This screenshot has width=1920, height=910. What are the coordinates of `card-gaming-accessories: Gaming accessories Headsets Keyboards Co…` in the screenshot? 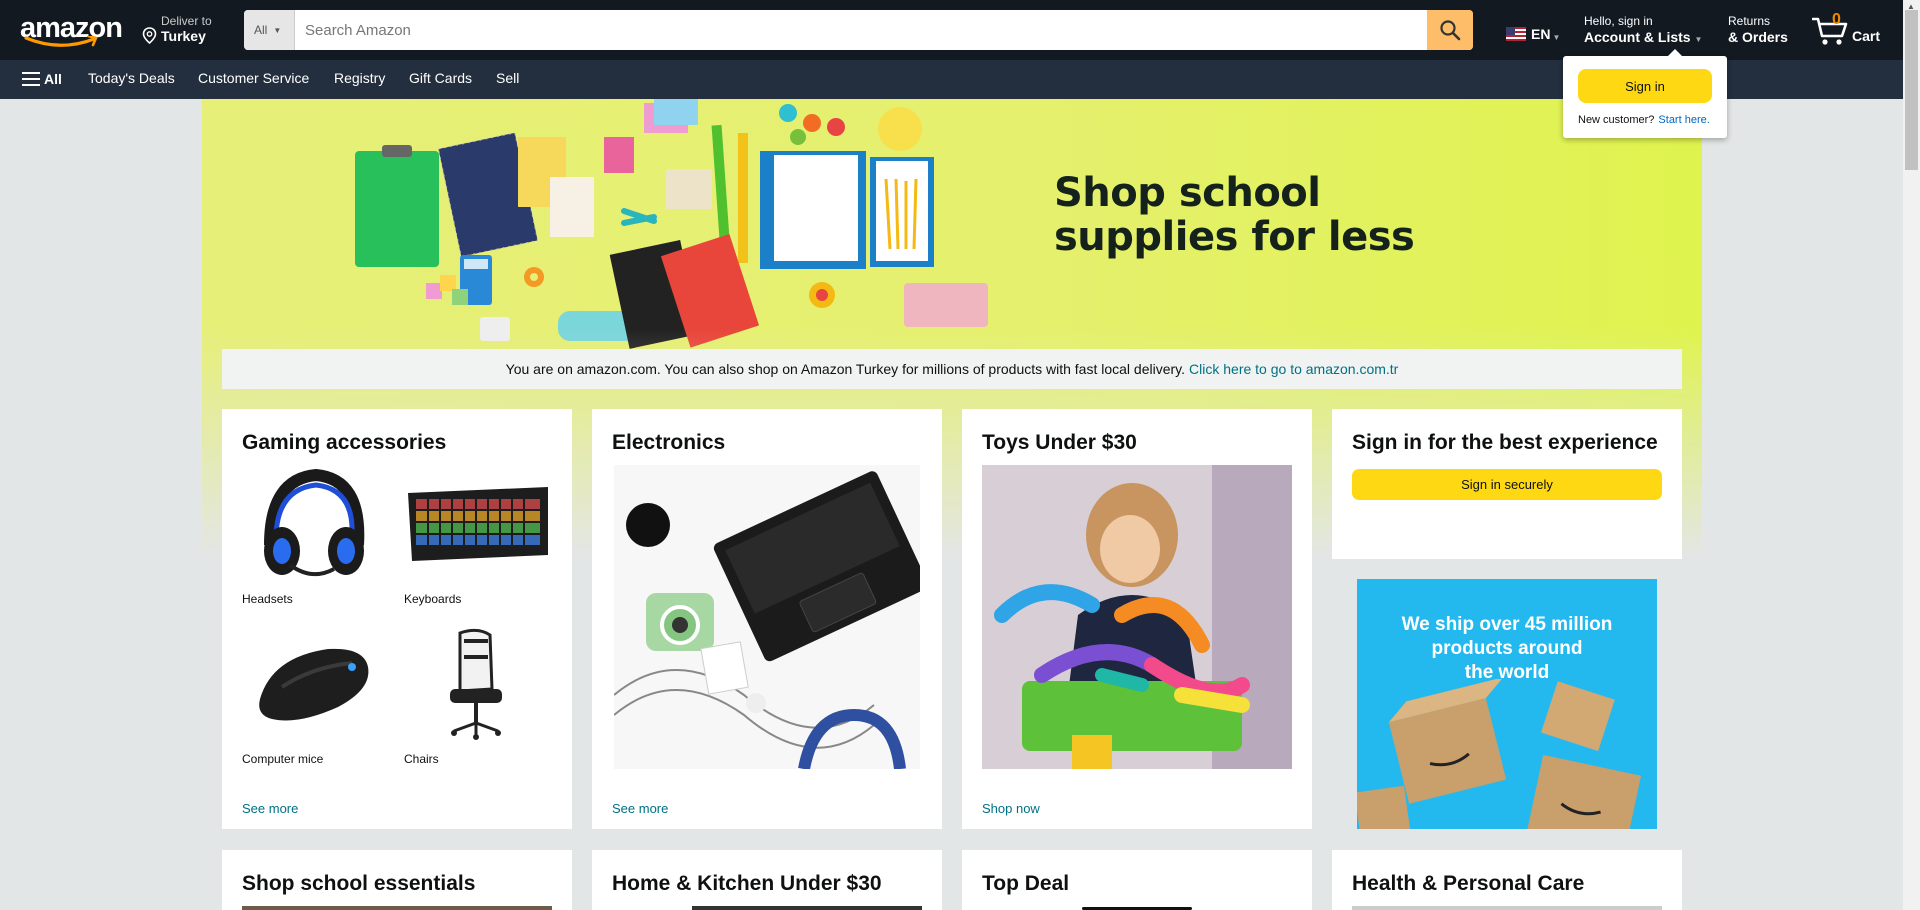 It's located at (397, 619).